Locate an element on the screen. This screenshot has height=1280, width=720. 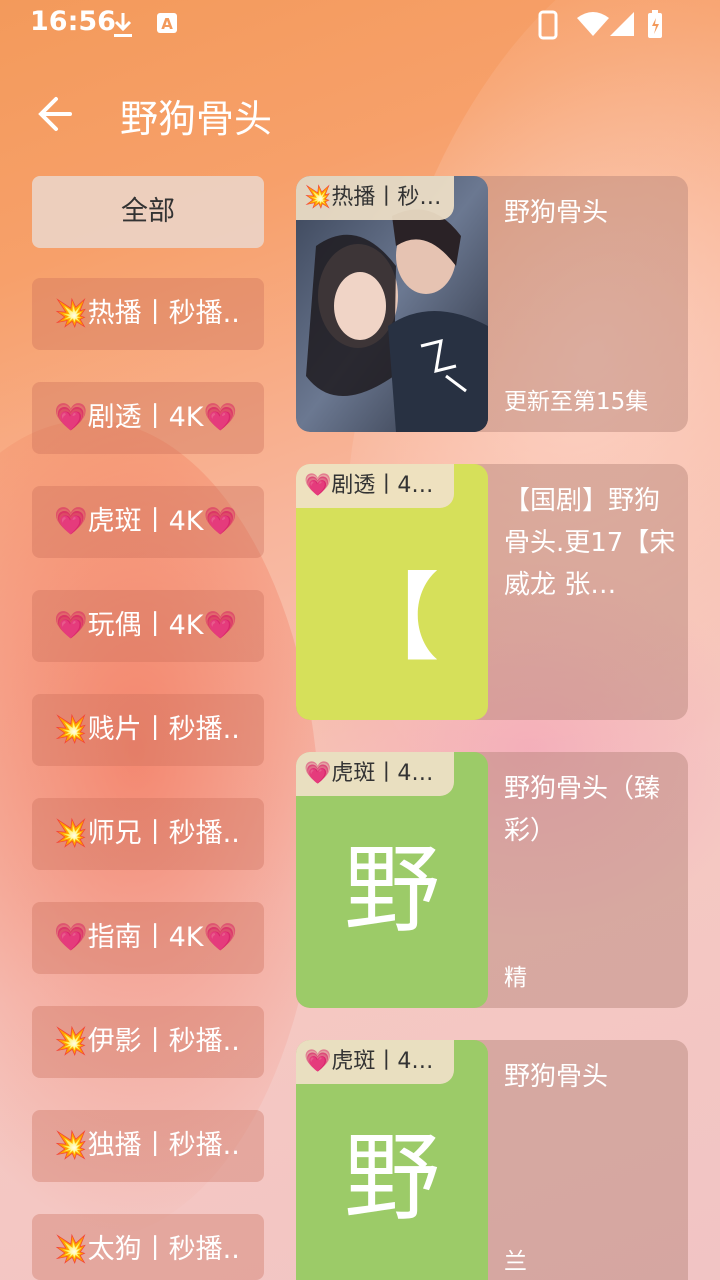
card-title: 野狗骨头（臻彩） is located at coordinates (582, 810).